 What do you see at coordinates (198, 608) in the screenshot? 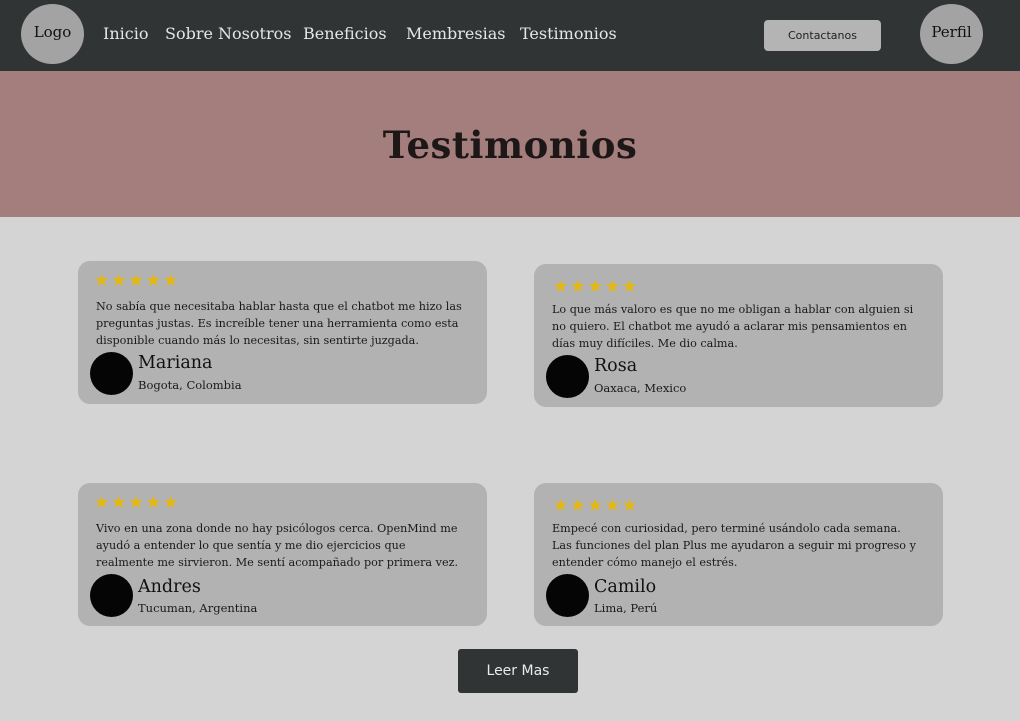
I see `testimonial-location: Tucuman, Argentina` at bounding box center [198, 608].